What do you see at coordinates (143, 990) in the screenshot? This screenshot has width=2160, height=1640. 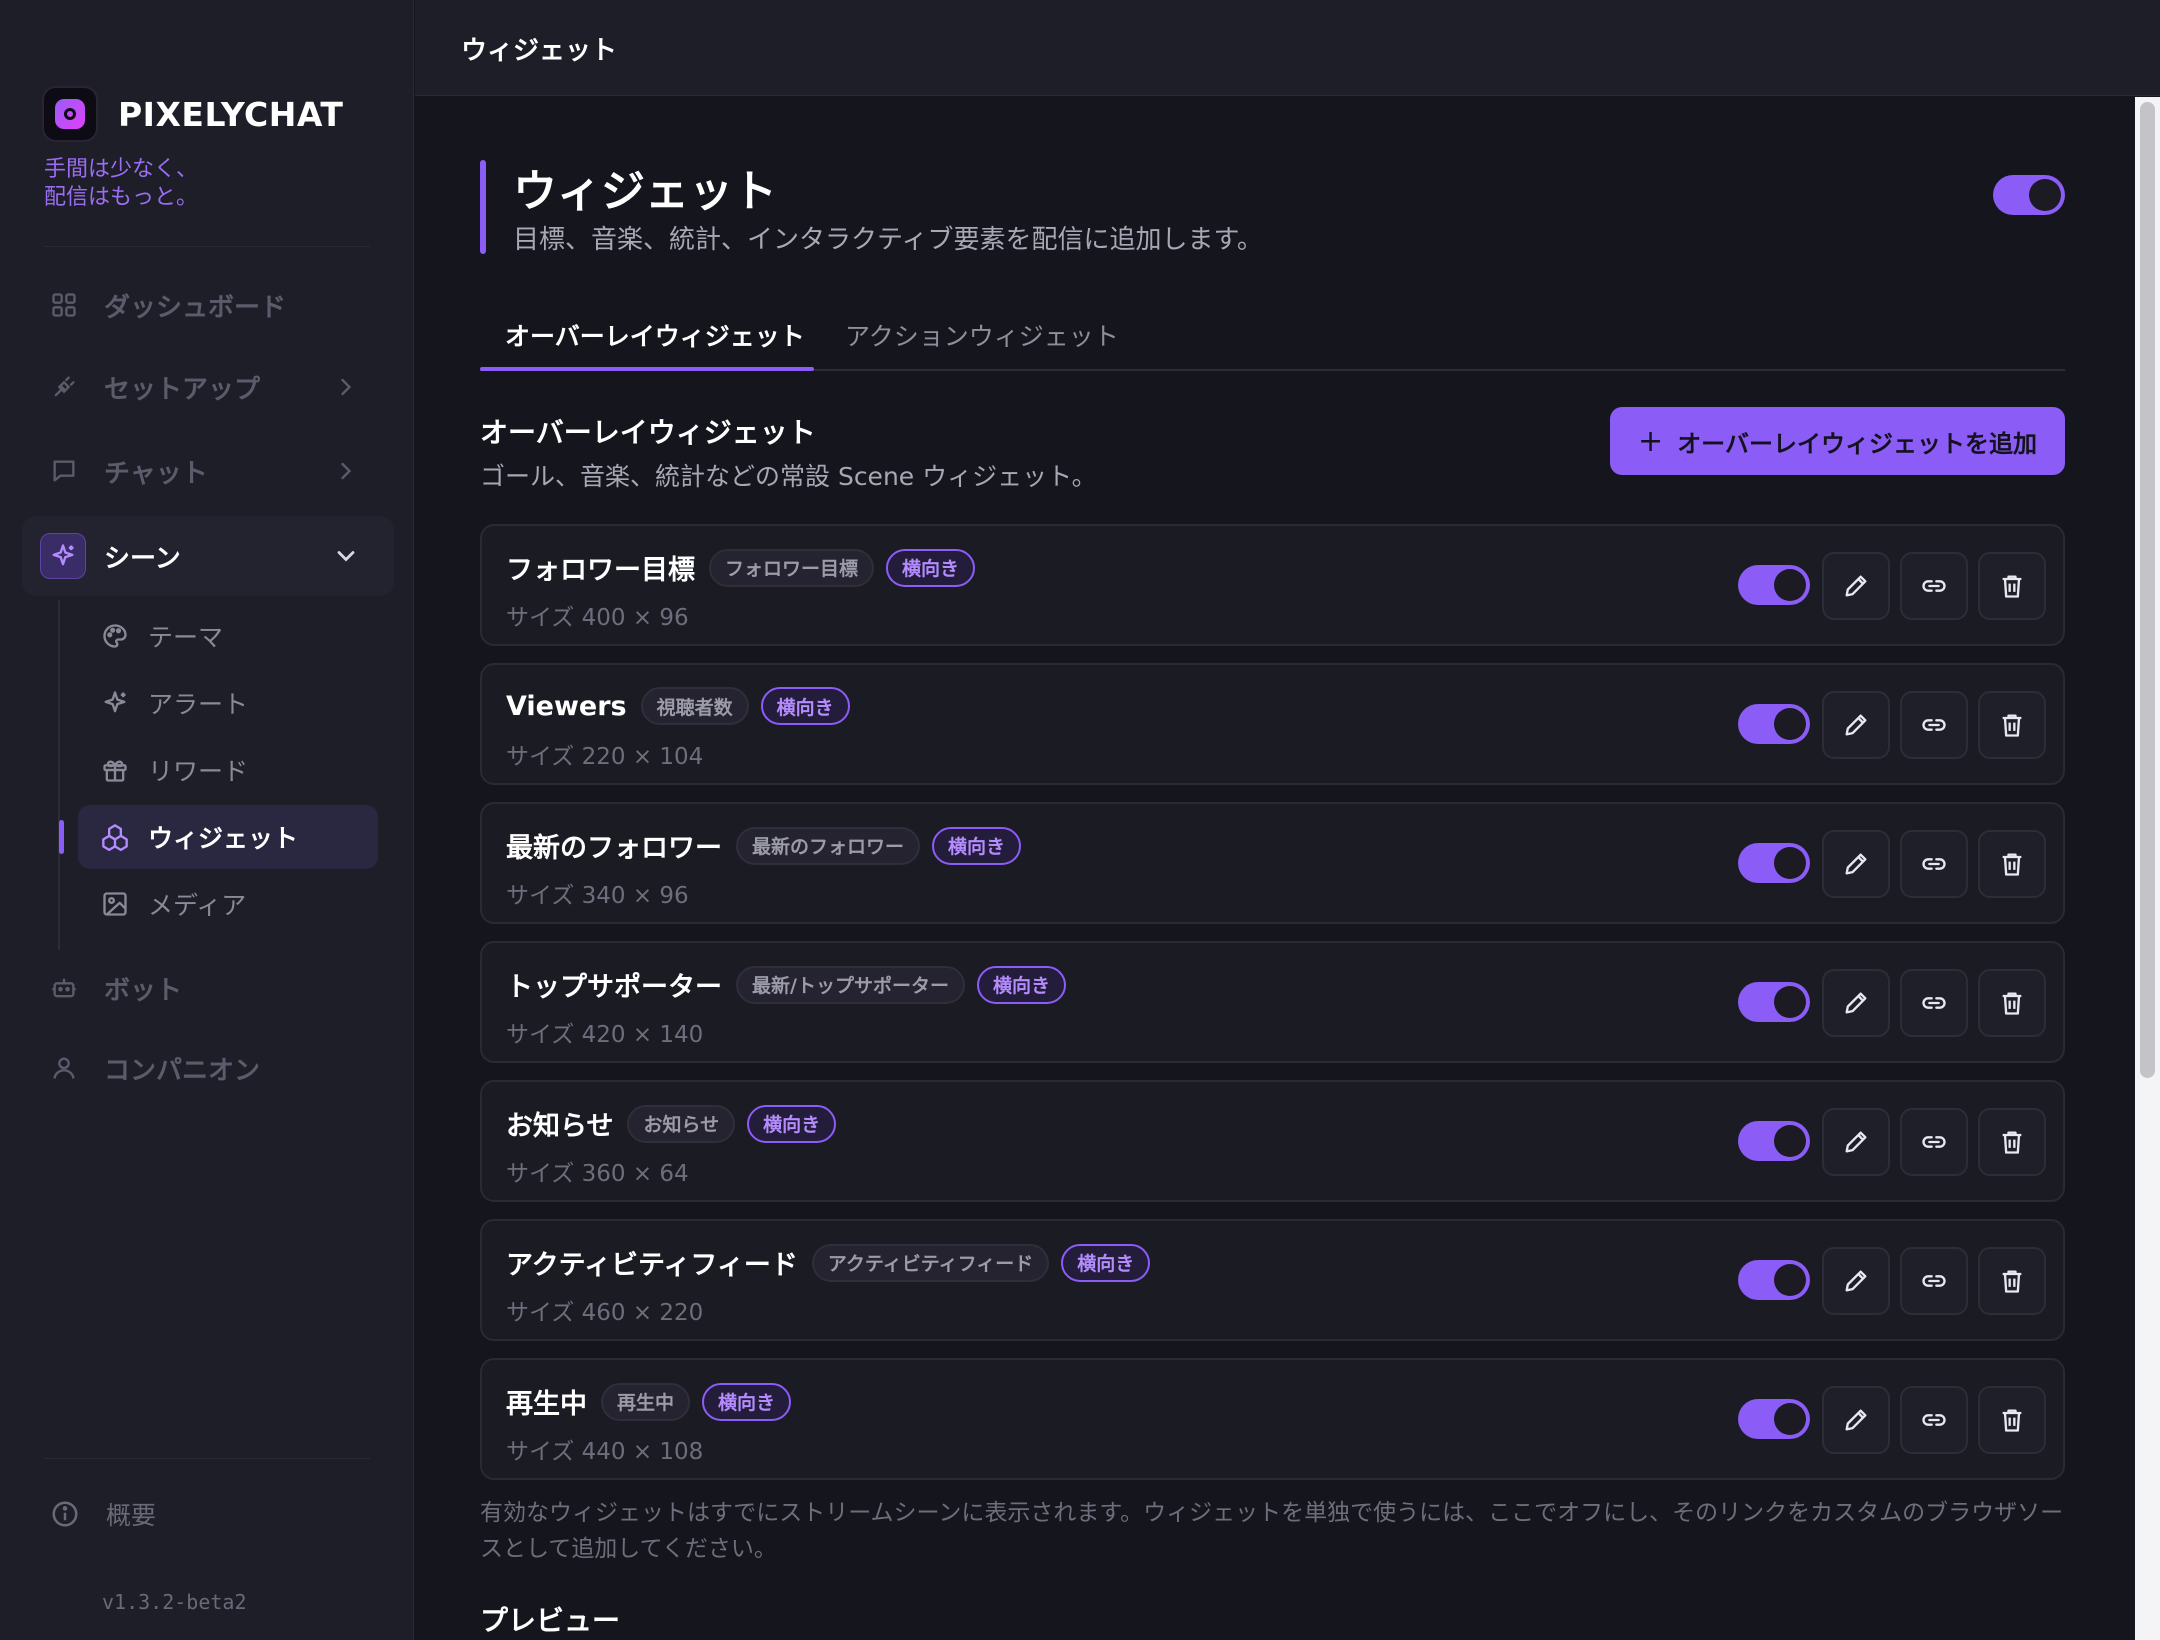 I see `sidebar-item-label: ボット` at bounding box center [143, 990].